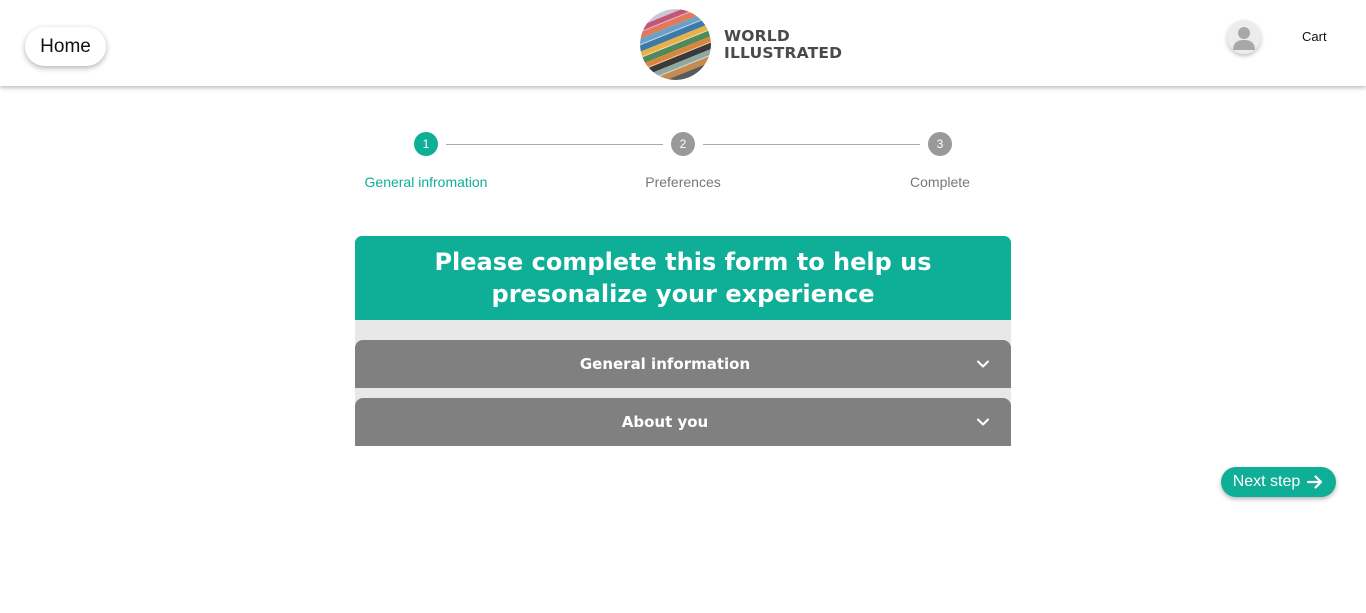 The width and height of the screenshot is (1366, 613). I want to click on logo-line-1: WORLD, so click(757, 36).